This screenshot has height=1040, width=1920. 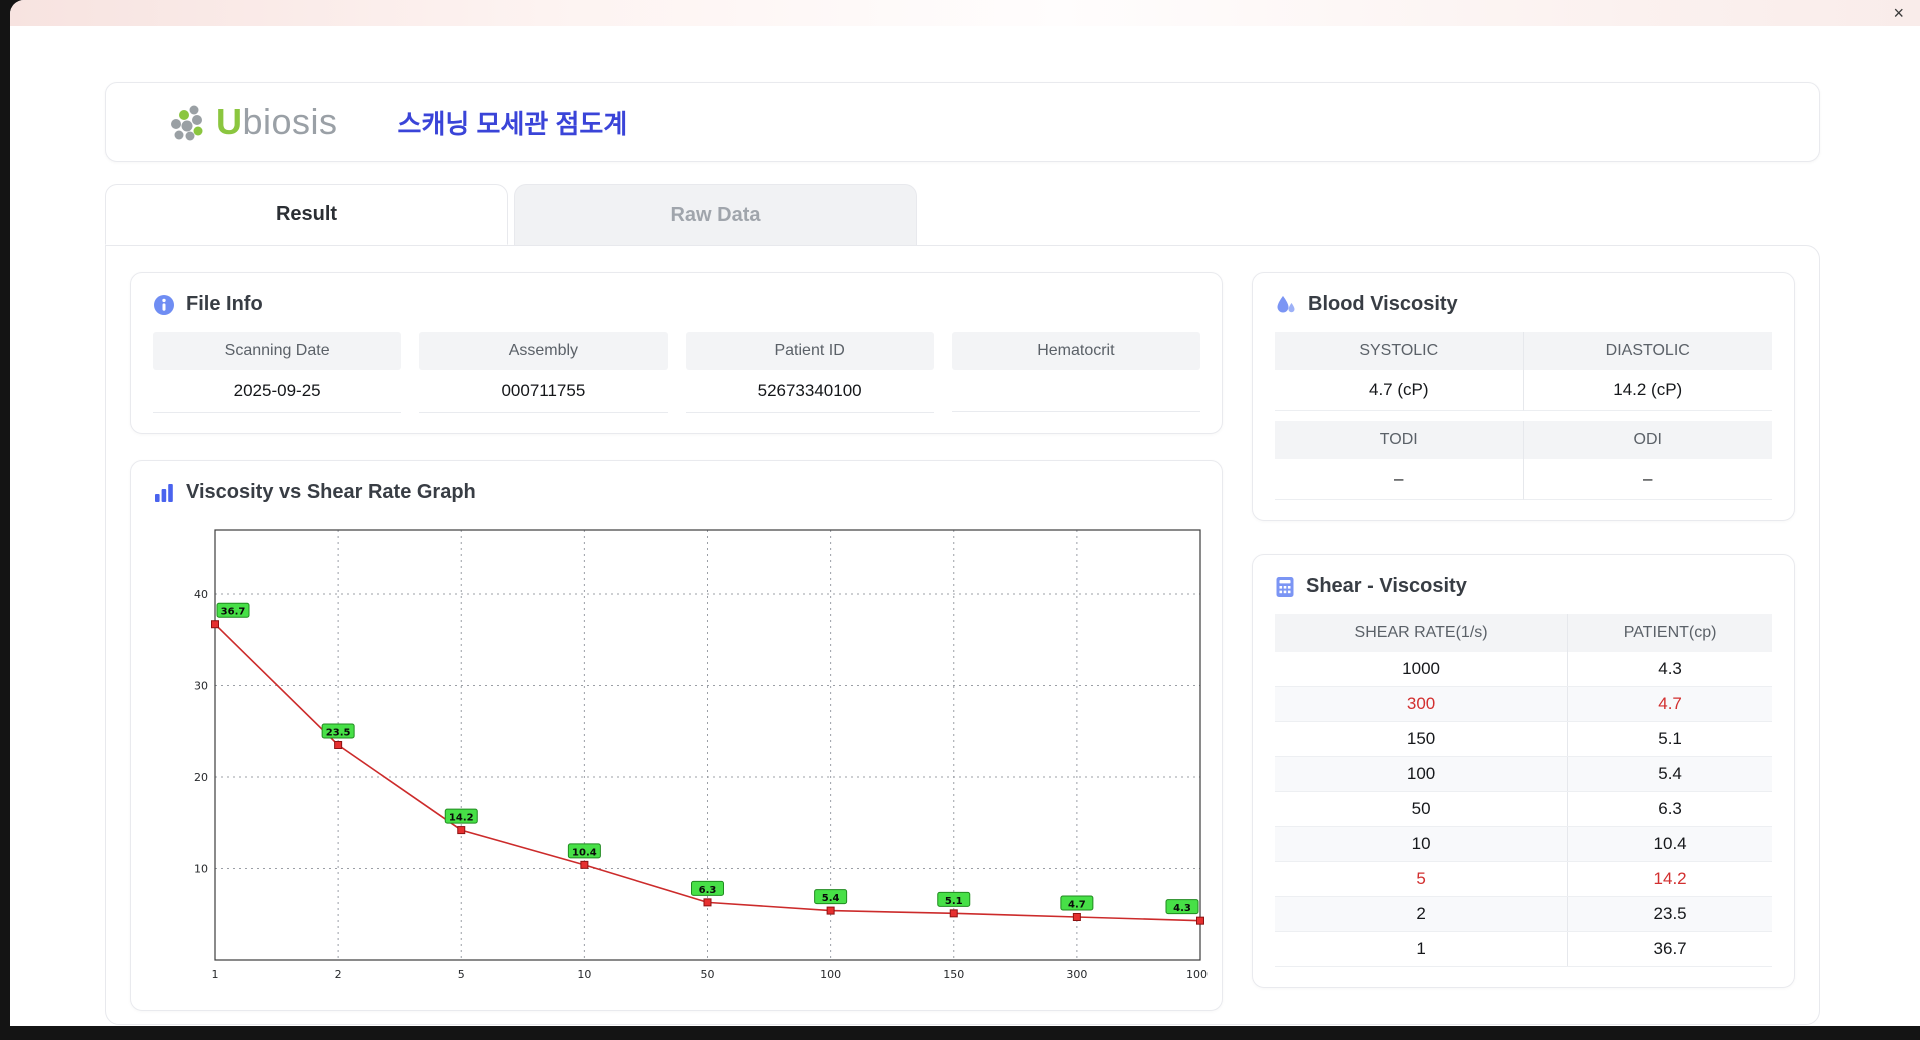 I want to click on shear-table-row: 150 5.1, so click(x=1523, y=739).